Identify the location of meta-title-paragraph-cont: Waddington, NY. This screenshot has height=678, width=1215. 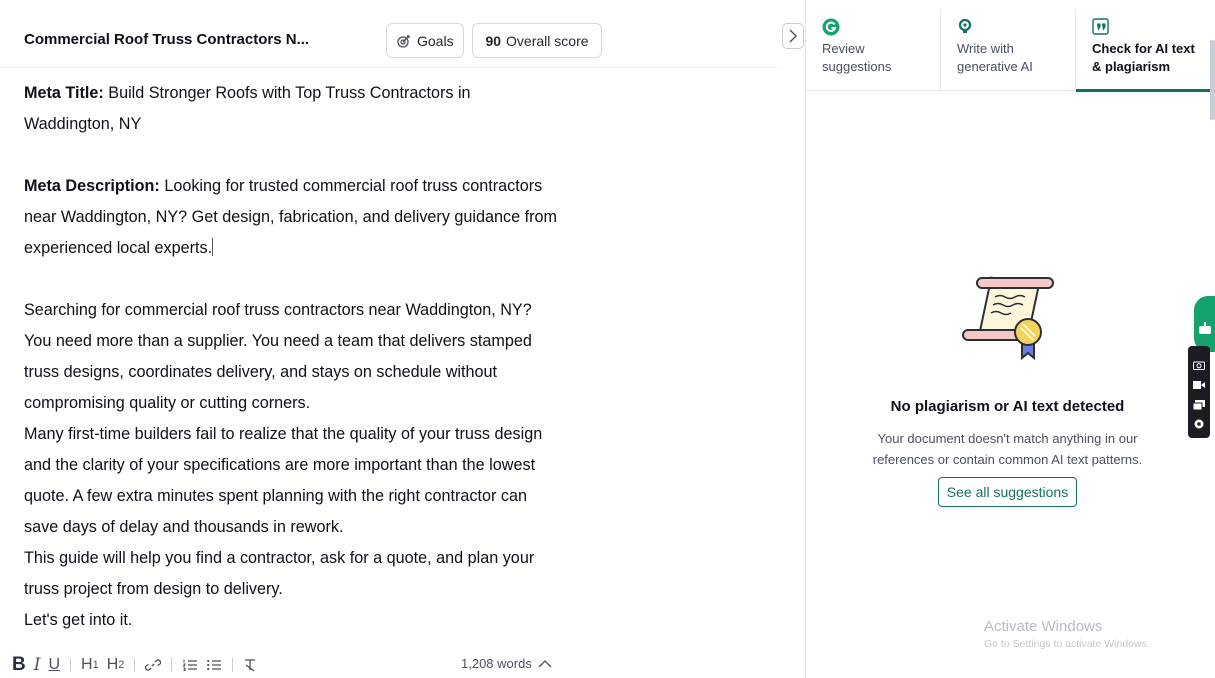
(83, 124).